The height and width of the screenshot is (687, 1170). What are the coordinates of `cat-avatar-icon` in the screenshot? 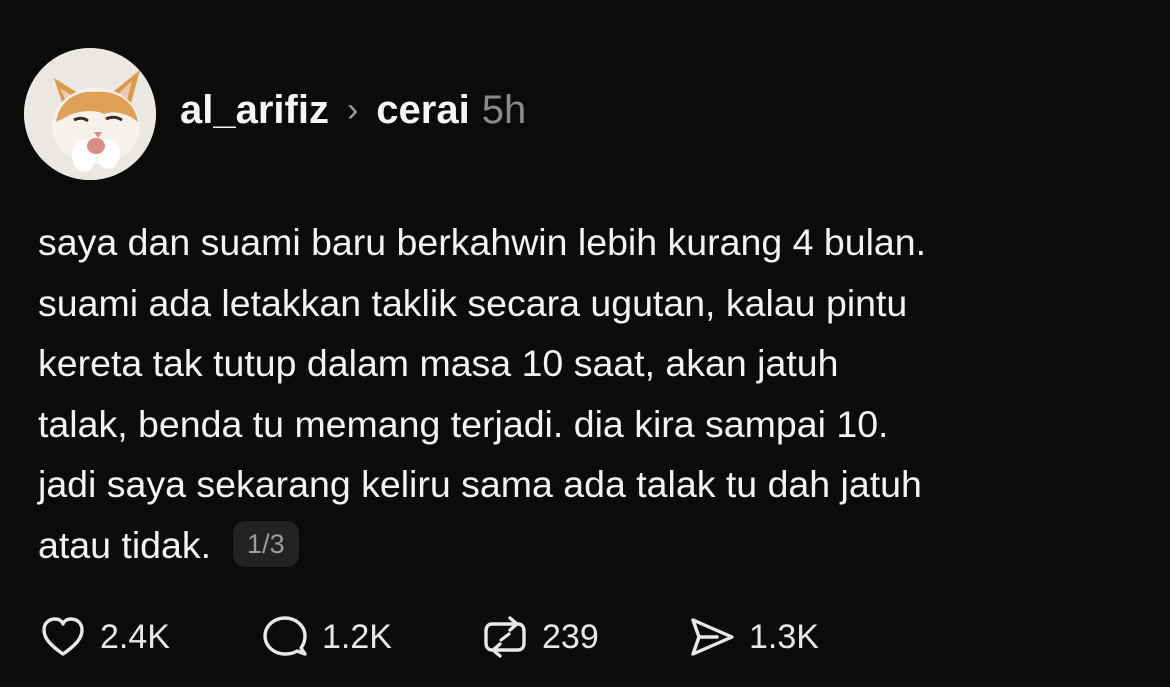 It's located at (90, 114).